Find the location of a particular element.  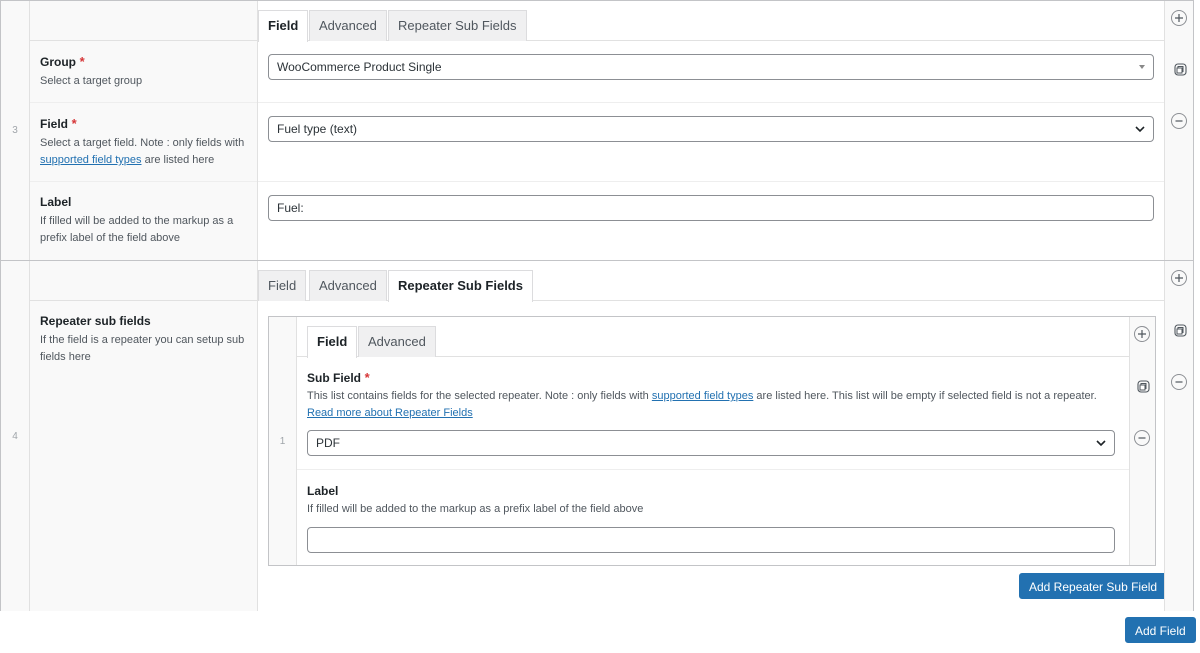

group-label-cell: Group * Select a target group is located at coordinates (143, 72).